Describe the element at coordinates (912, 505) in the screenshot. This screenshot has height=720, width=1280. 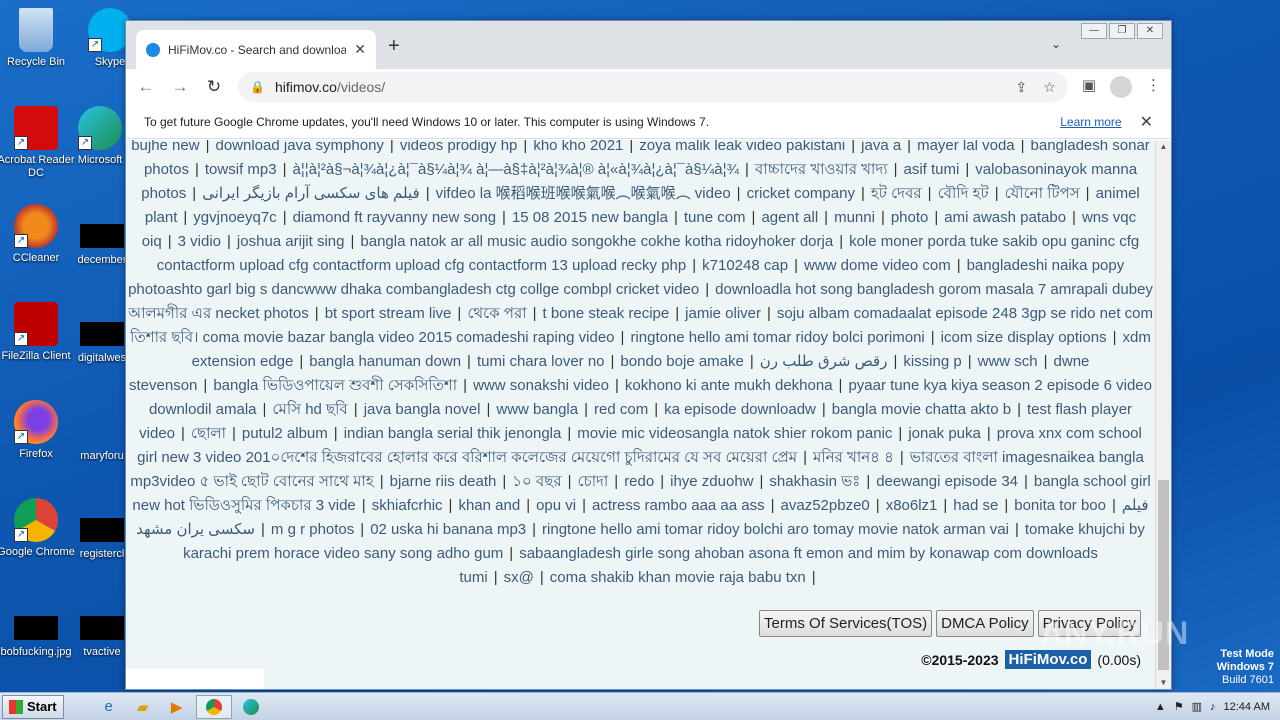
I see `tag-link: x8o6lz1` at that location.